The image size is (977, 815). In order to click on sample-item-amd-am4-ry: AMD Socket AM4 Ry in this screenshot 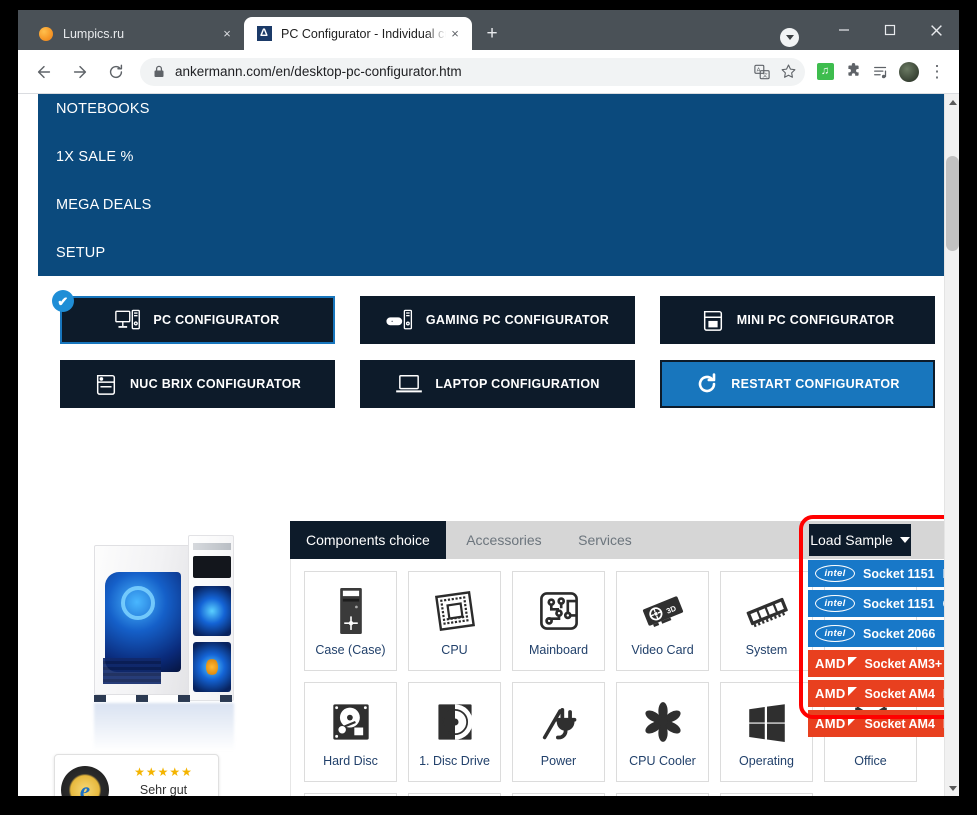, I will do `click(876, 723)`.